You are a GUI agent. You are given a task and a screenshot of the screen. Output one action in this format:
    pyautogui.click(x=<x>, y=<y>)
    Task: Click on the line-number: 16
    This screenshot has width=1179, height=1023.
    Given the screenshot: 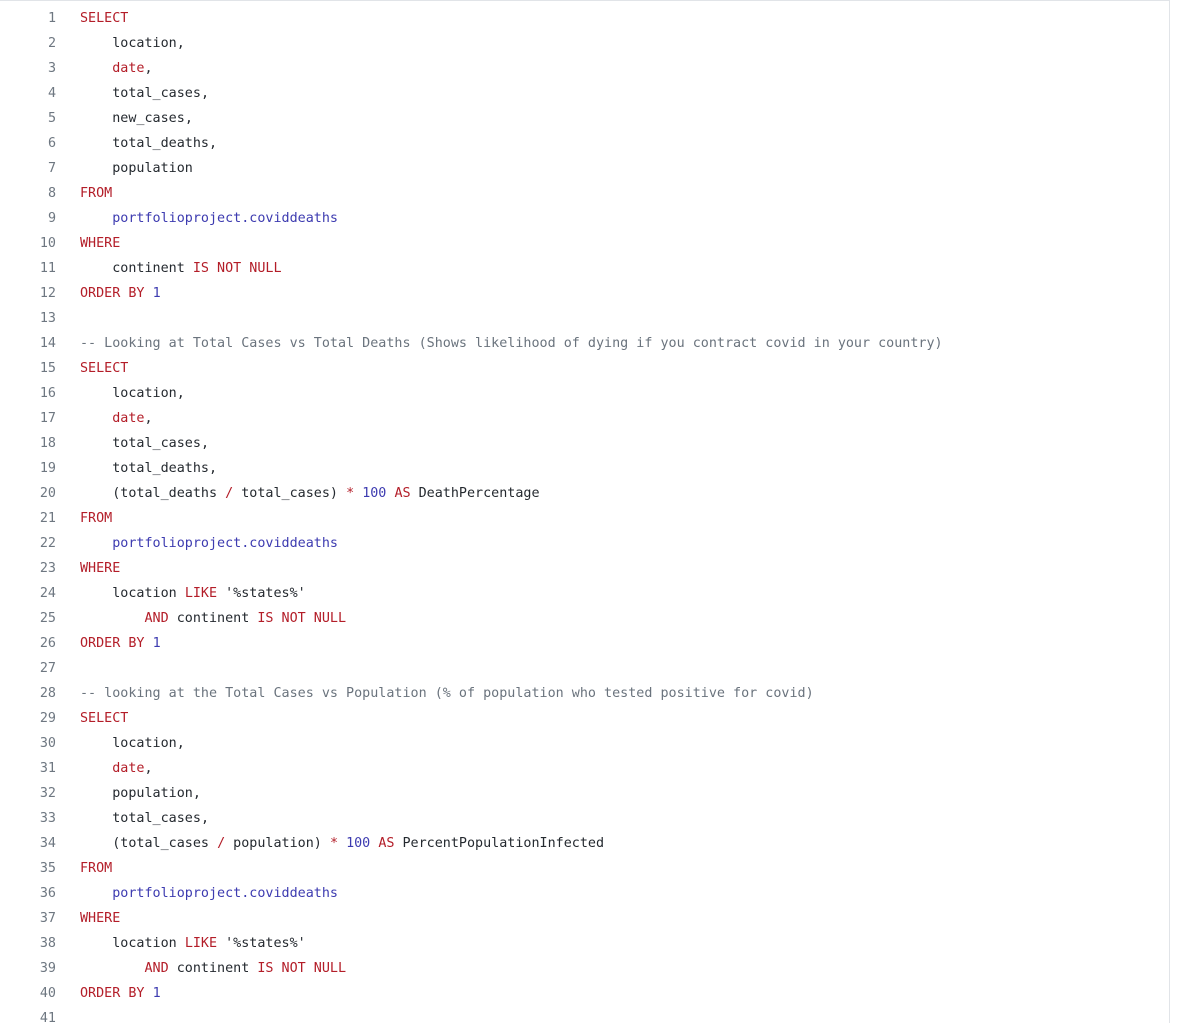 What is the action you would take?
    pyautogui.click(x=47, y=393)
    